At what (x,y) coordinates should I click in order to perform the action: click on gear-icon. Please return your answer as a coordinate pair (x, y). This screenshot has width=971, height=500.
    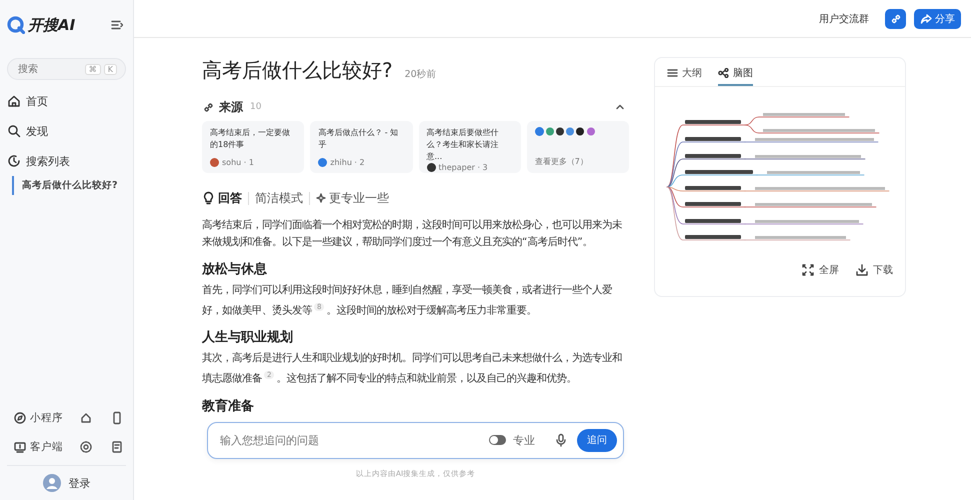
    Looking at the image, I should click on (85, 447).